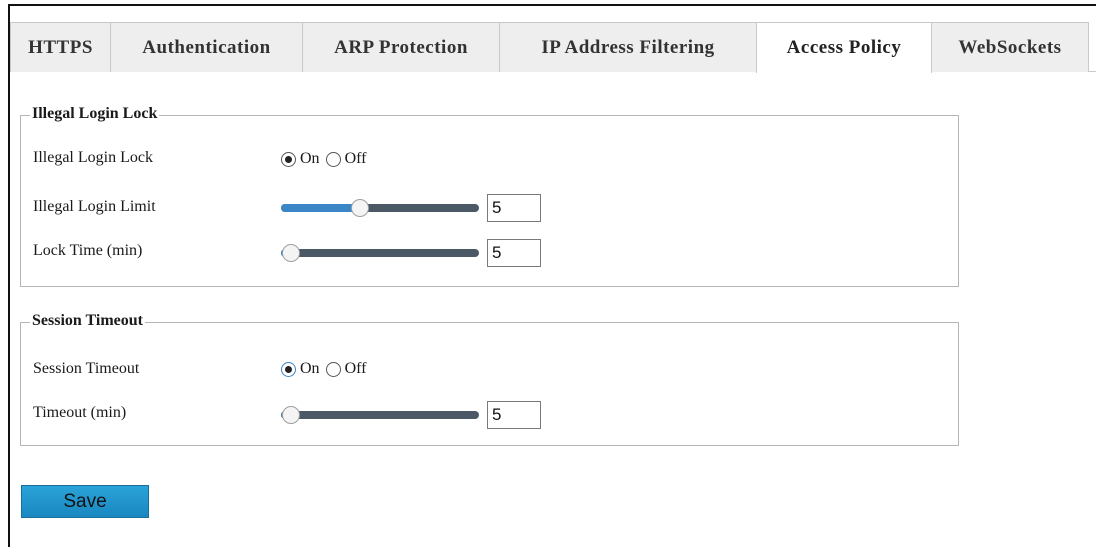 The width and height of the screenshot is (1096, 547). I want to click on illegal-login-lock-off-radio, so click(333, 159).